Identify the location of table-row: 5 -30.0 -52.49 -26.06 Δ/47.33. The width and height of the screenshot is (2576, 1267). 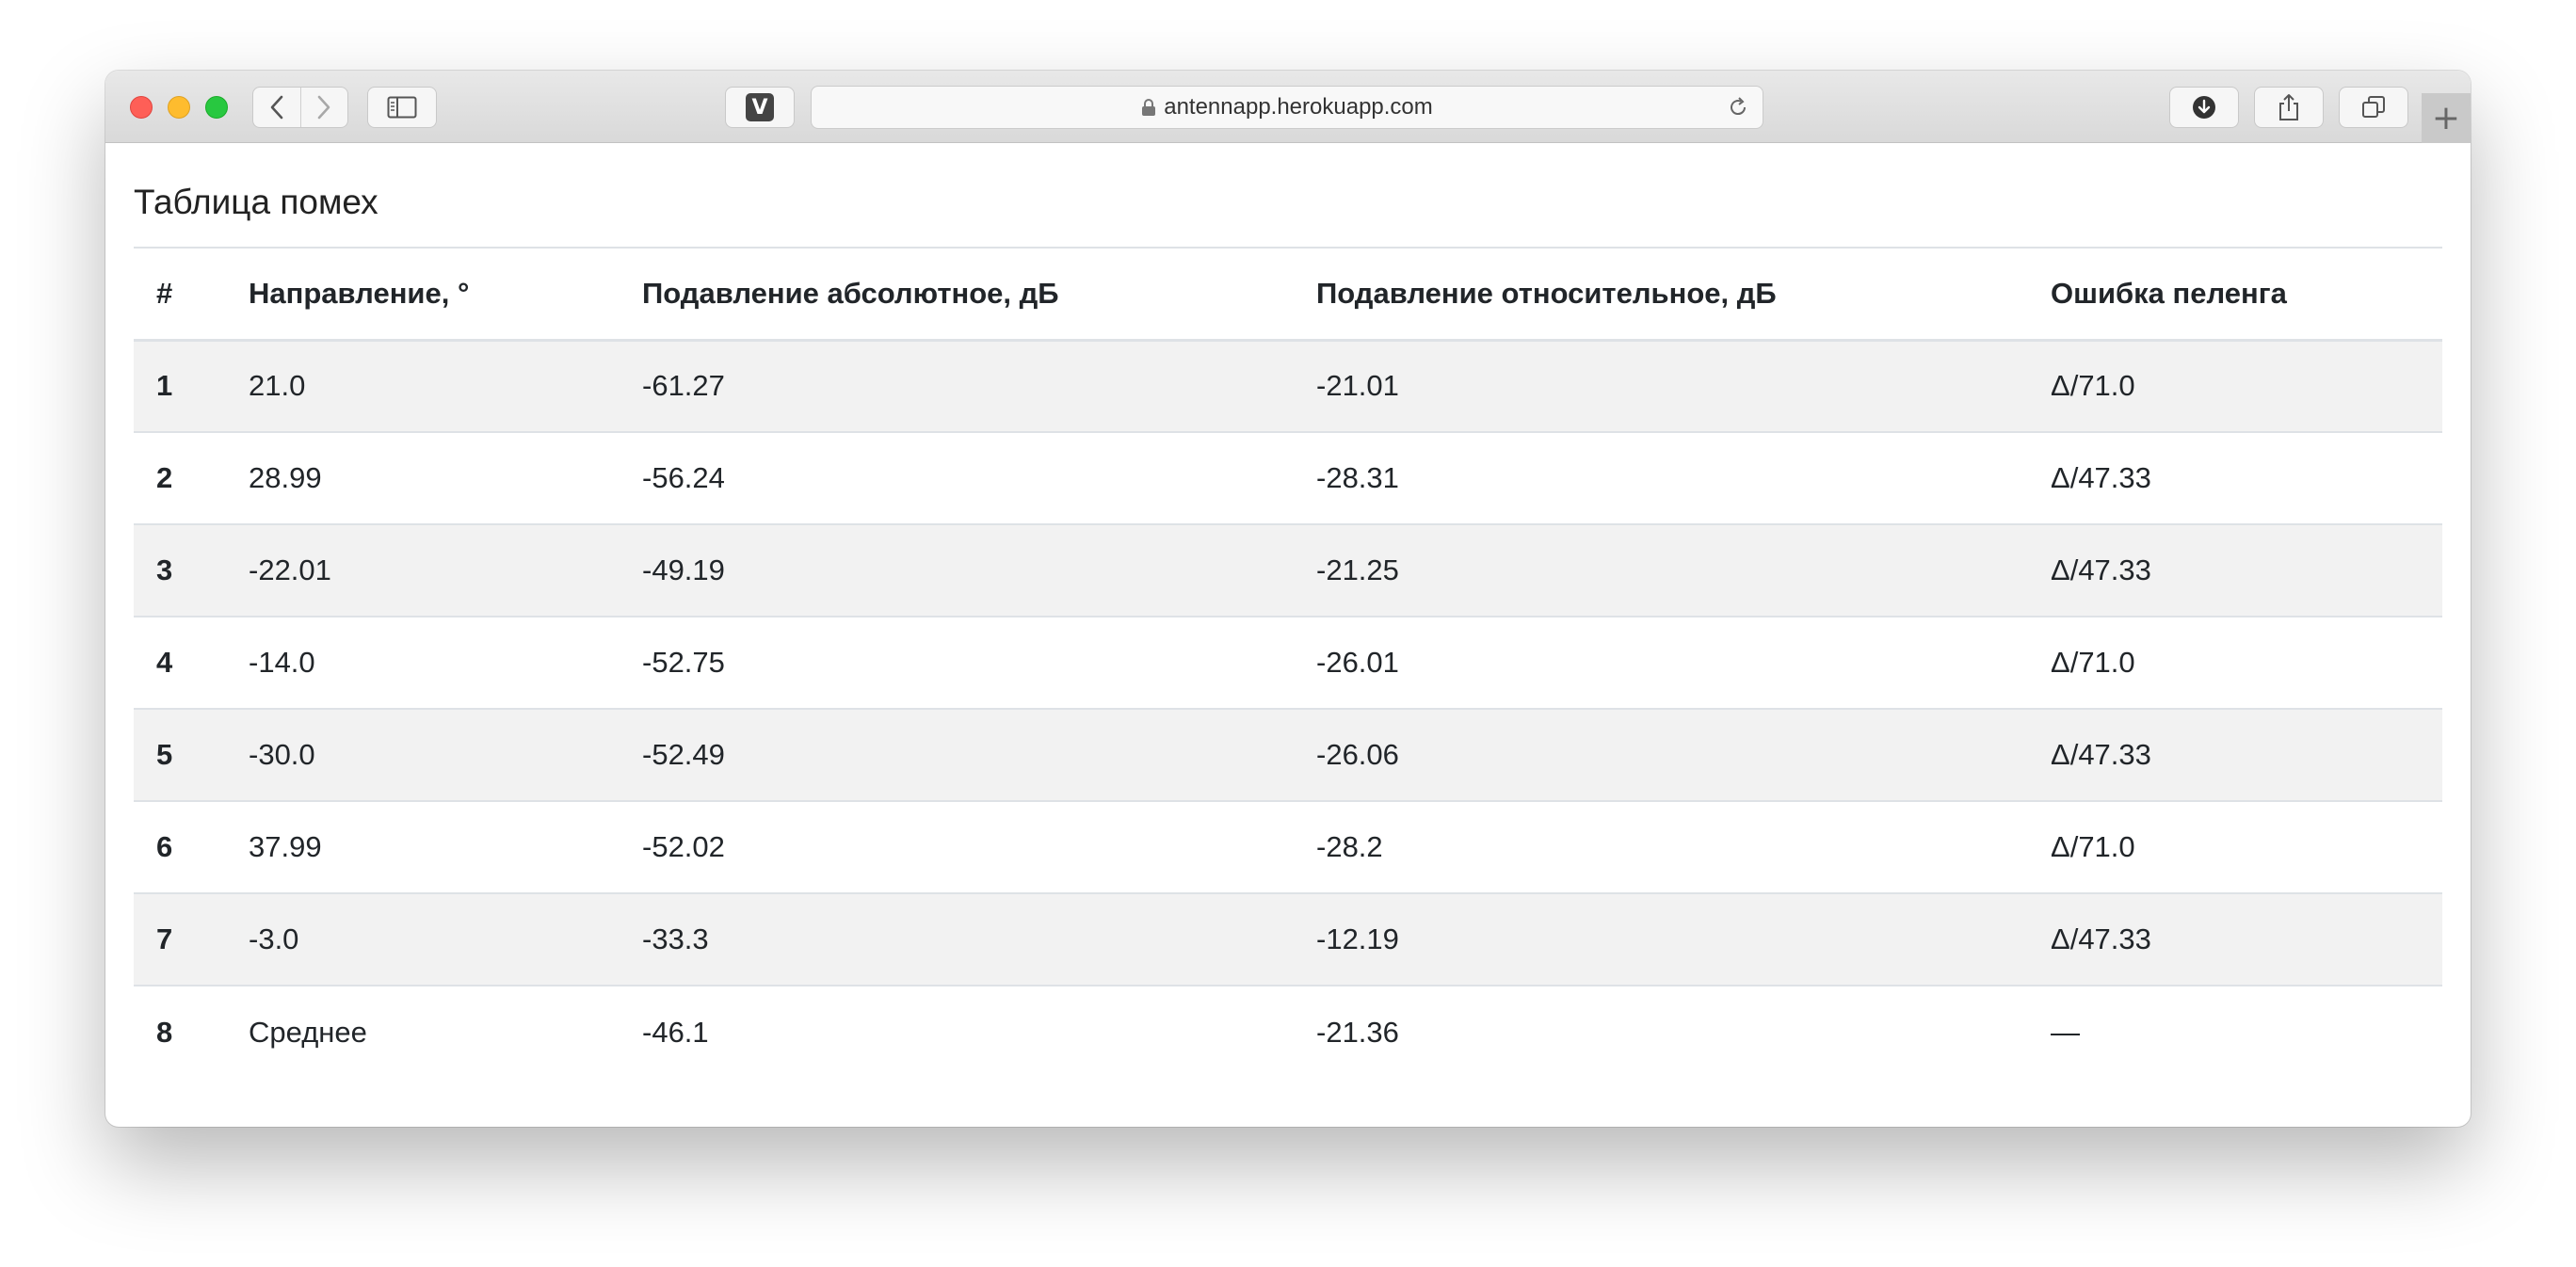
(1288, 755).